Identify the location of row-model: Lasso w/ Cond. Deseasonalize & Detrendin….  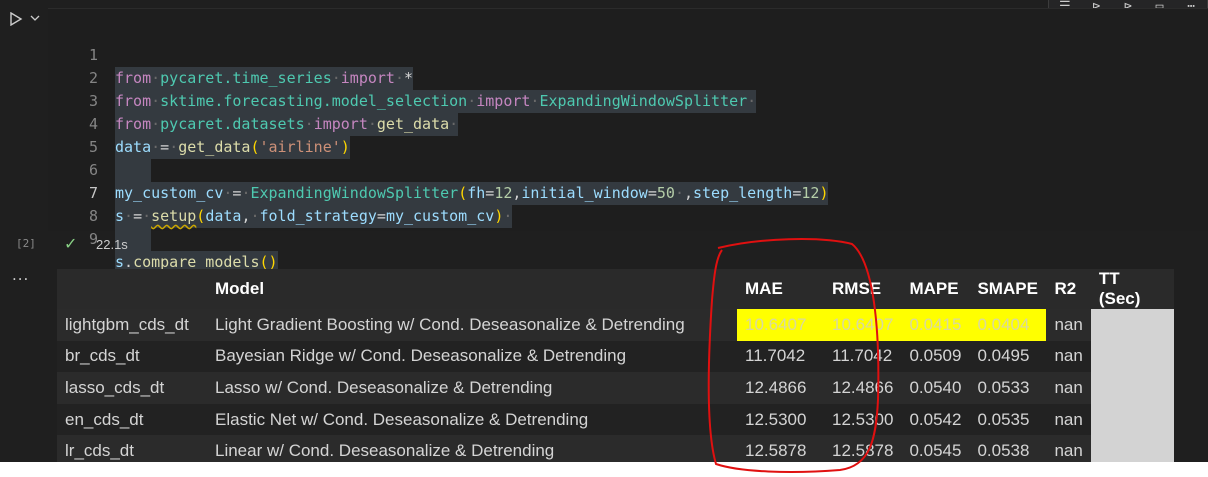
(472, 388).